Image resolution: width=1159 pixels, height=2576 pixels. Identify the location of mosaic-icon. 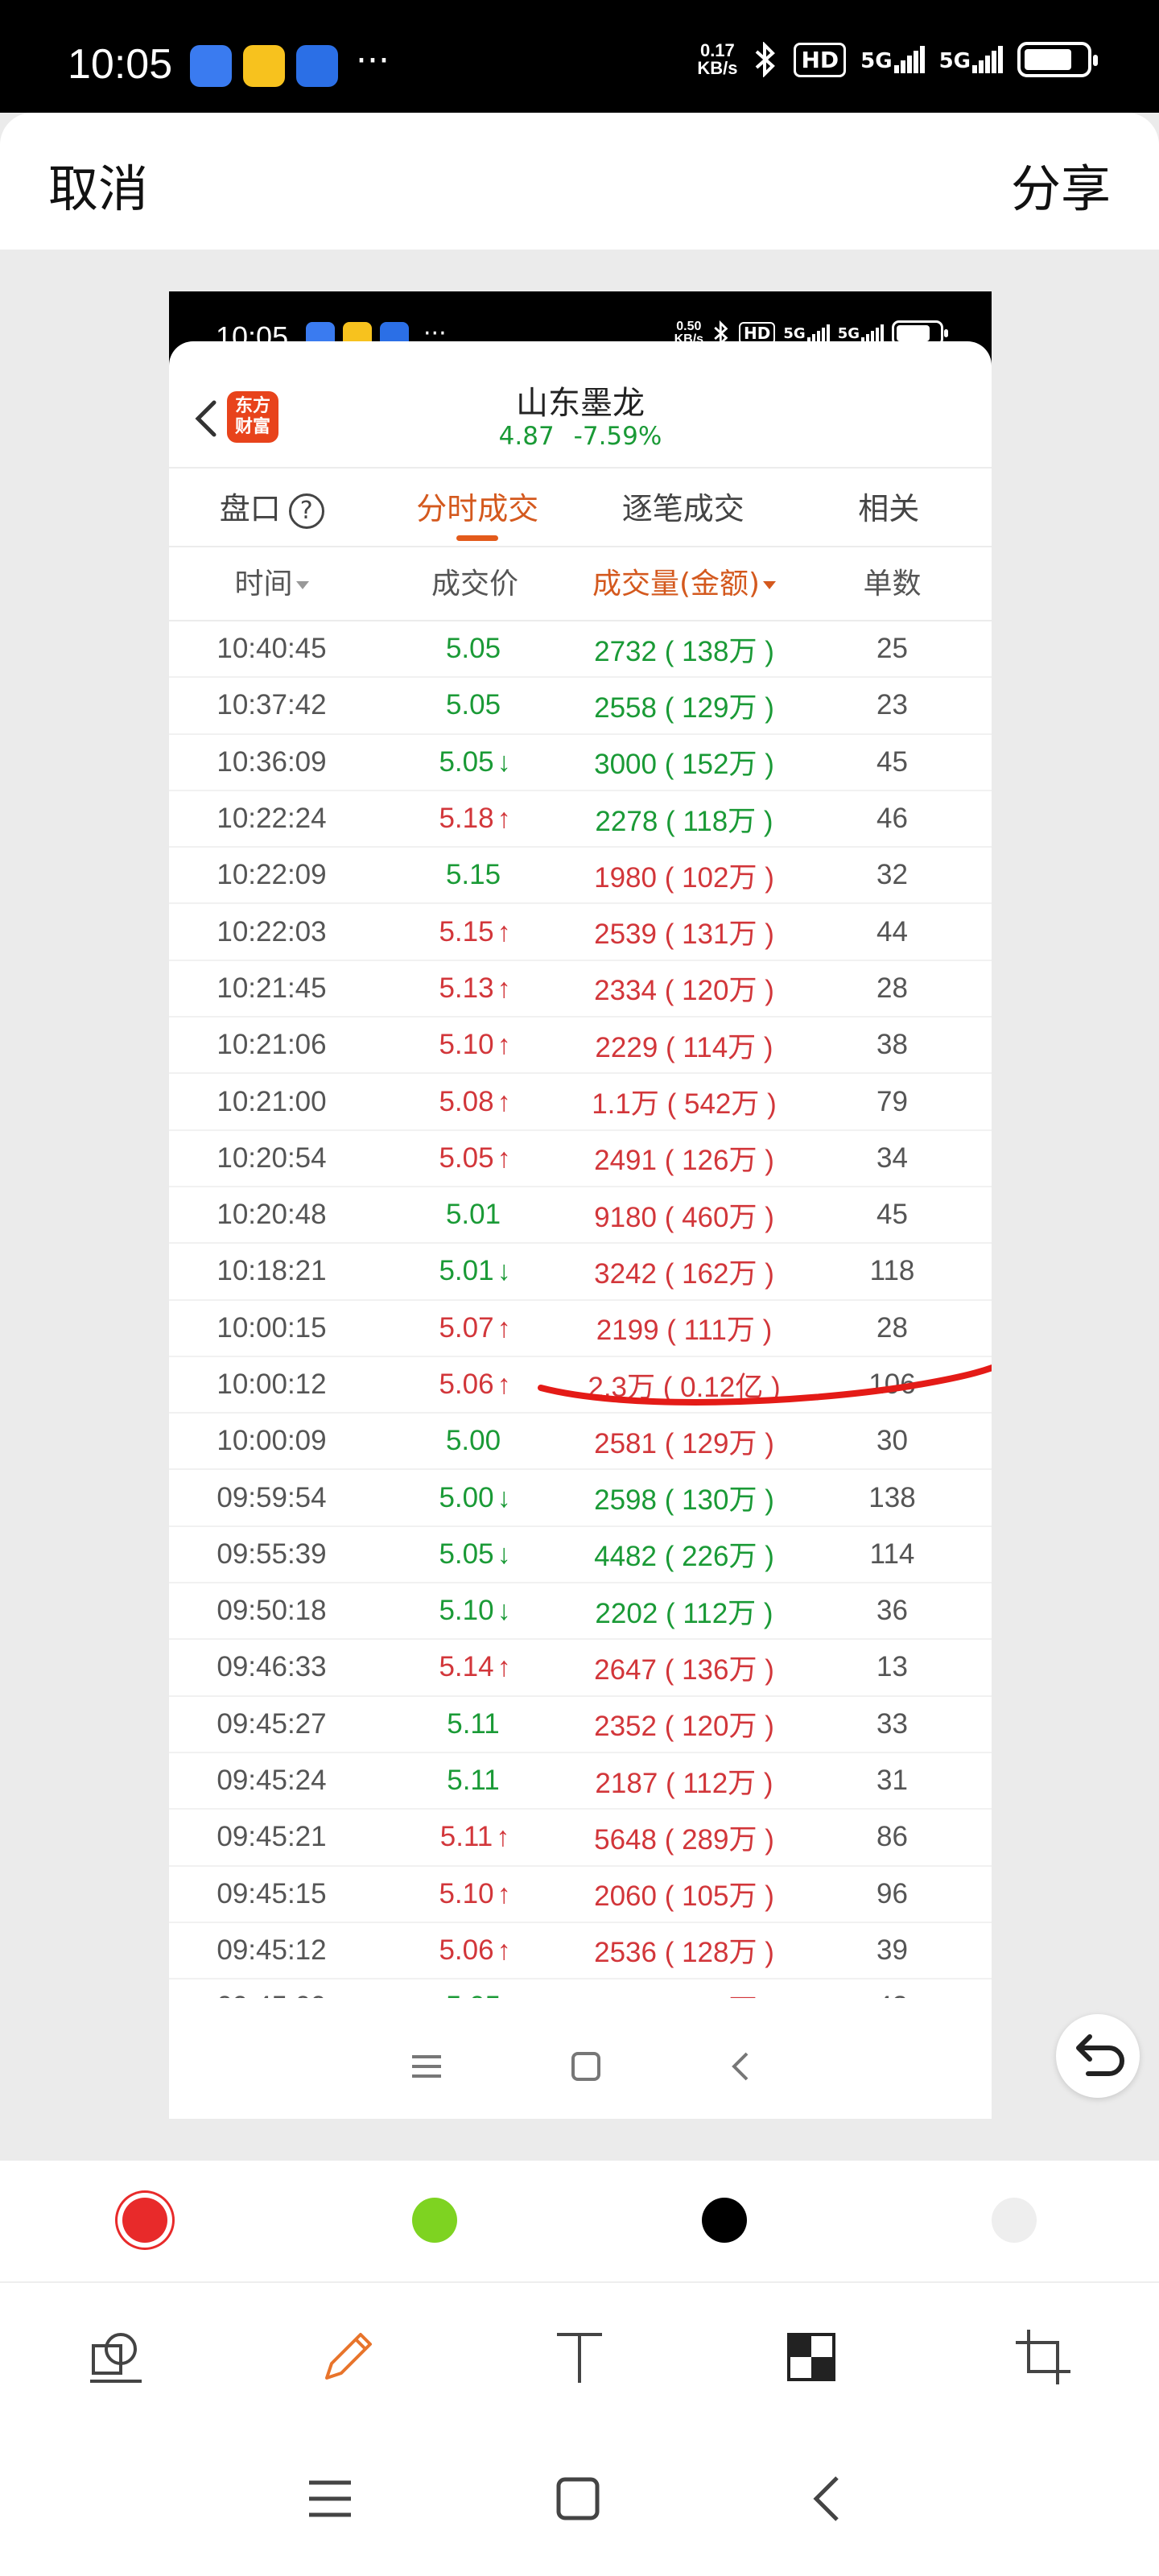
(811, 2357).